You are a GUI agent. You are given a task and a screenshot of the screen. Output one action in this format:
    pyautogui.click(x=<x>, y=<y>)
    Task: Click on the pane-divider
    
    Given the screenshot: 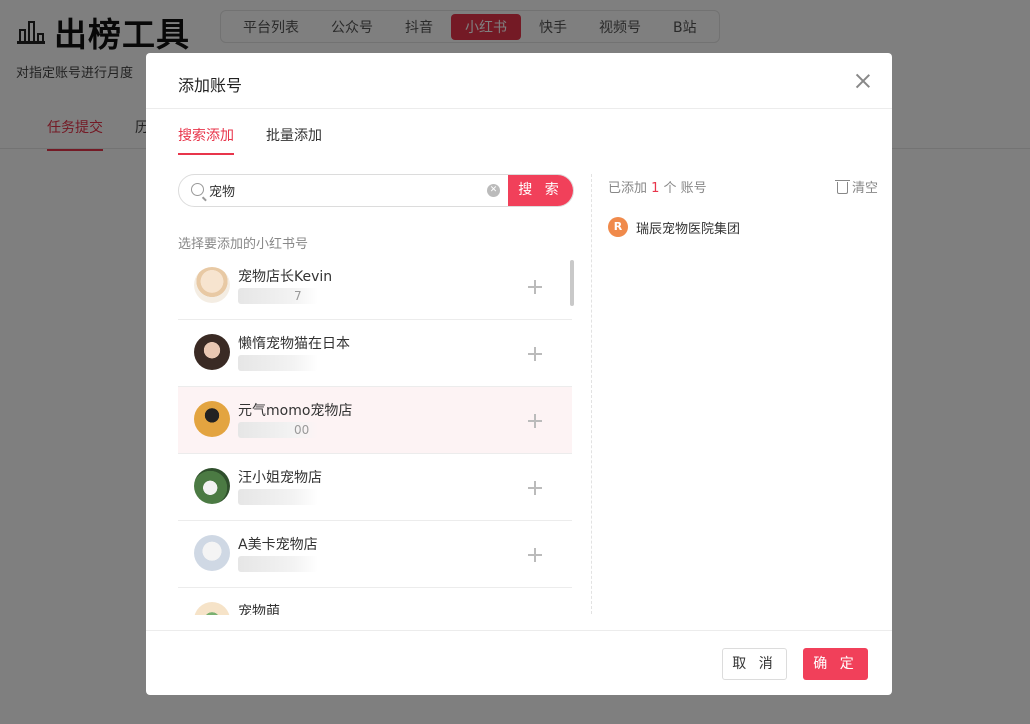 What is the action you would take?
    pyautogui.click(x=591, y=394)
    